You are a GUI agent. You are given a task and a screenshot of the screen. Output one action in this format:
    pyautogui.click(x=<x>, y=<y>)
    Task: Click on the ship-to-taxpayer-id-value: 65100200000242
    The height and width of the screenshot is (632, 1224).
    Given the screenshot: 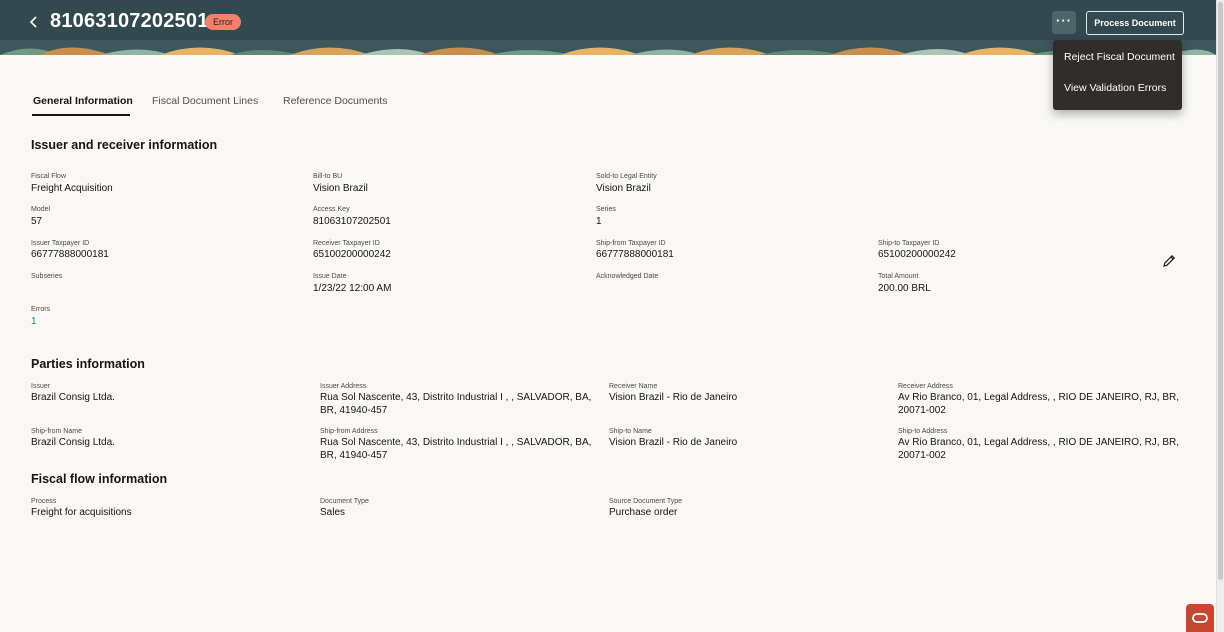 What is the action you would take?
    pyautogui.click(x=917, y=254)
    